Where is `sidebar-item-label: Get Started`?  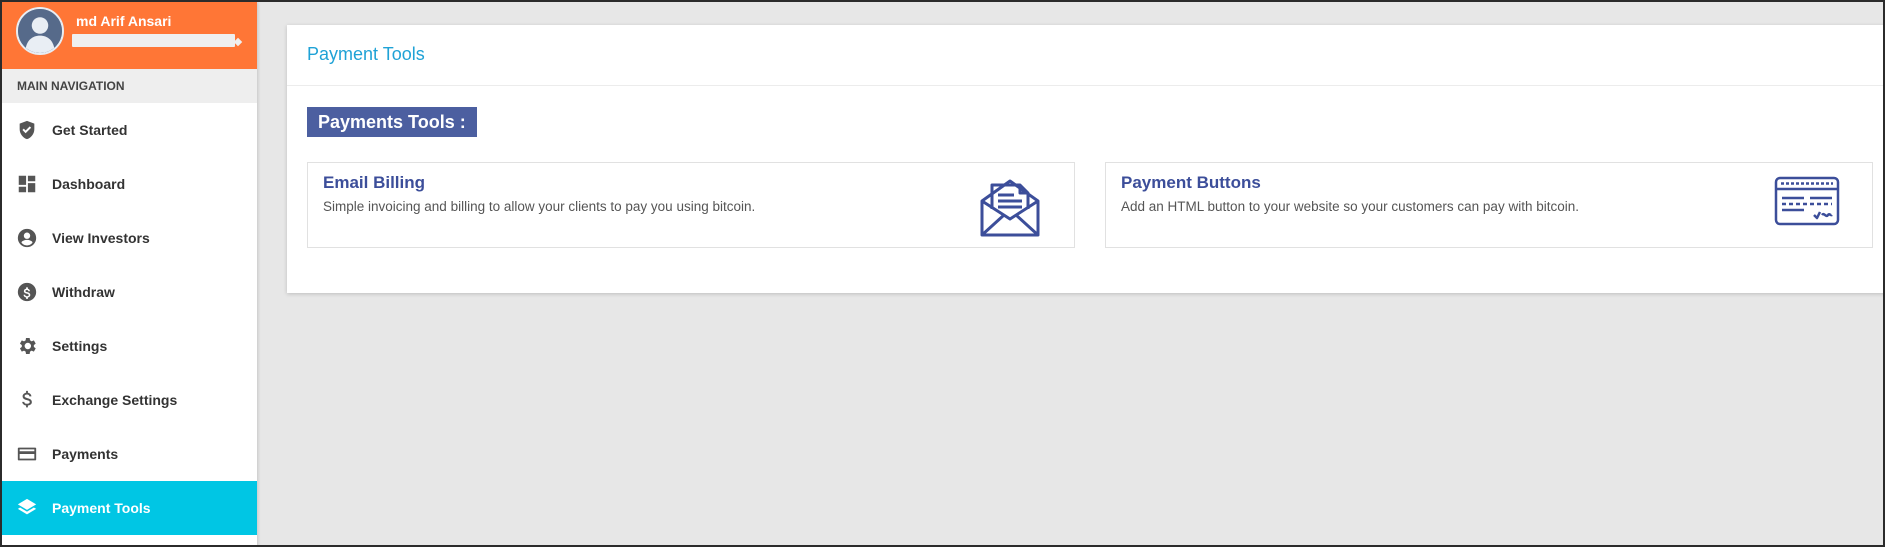
sidebar-item-label: Get Started is located at coordinates (90, 130).